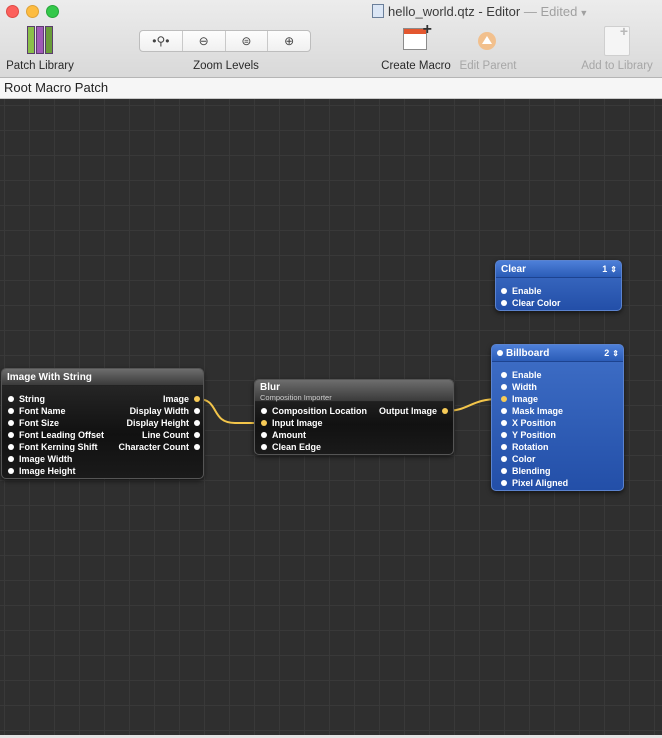 The image size is (662, 738). I want to click on iws-port-line-count: Line Count, so click(173, 435).